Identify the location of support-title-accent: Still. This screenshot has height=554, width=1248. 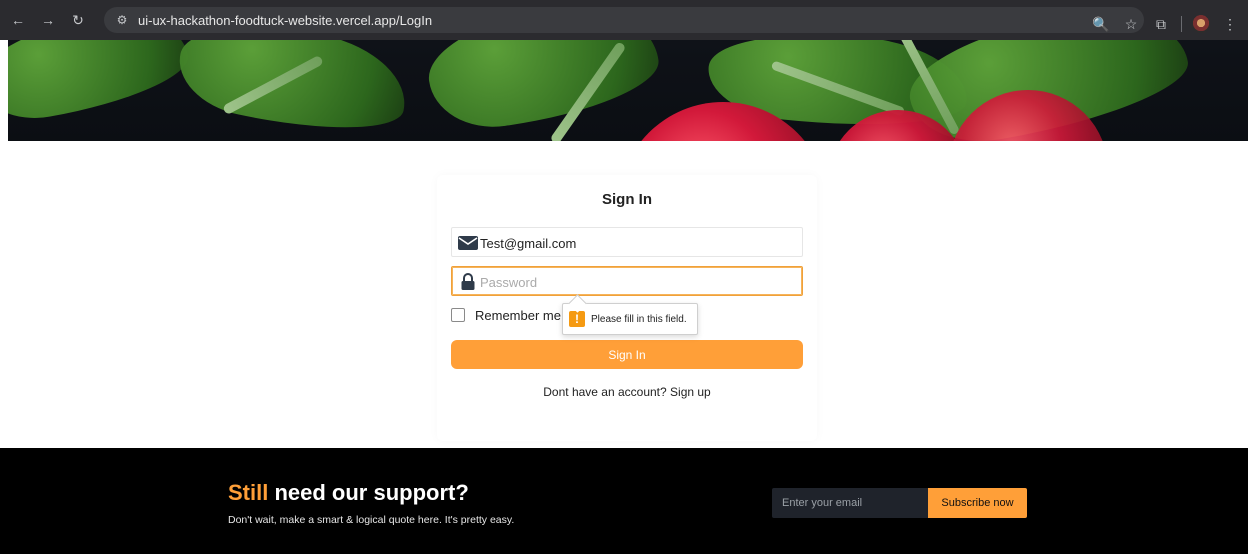
(248, 492).